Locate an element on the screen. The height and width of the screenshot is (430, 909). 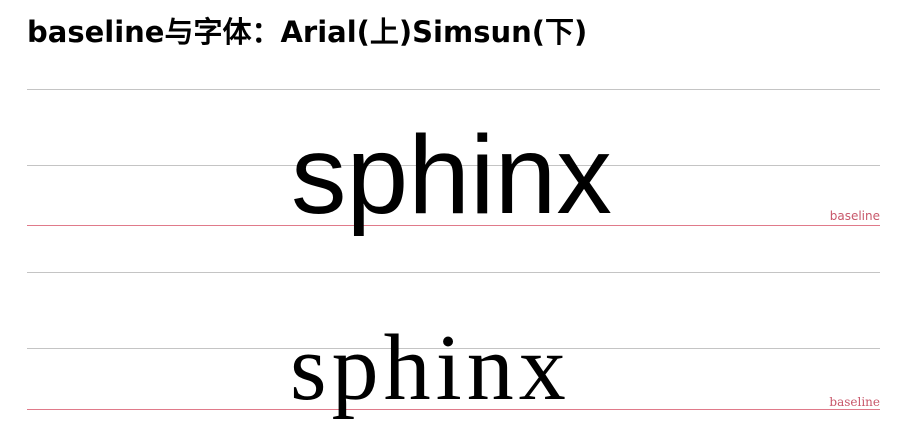
sample-word-simsun: sphinx is located at coordinates (430, 368).